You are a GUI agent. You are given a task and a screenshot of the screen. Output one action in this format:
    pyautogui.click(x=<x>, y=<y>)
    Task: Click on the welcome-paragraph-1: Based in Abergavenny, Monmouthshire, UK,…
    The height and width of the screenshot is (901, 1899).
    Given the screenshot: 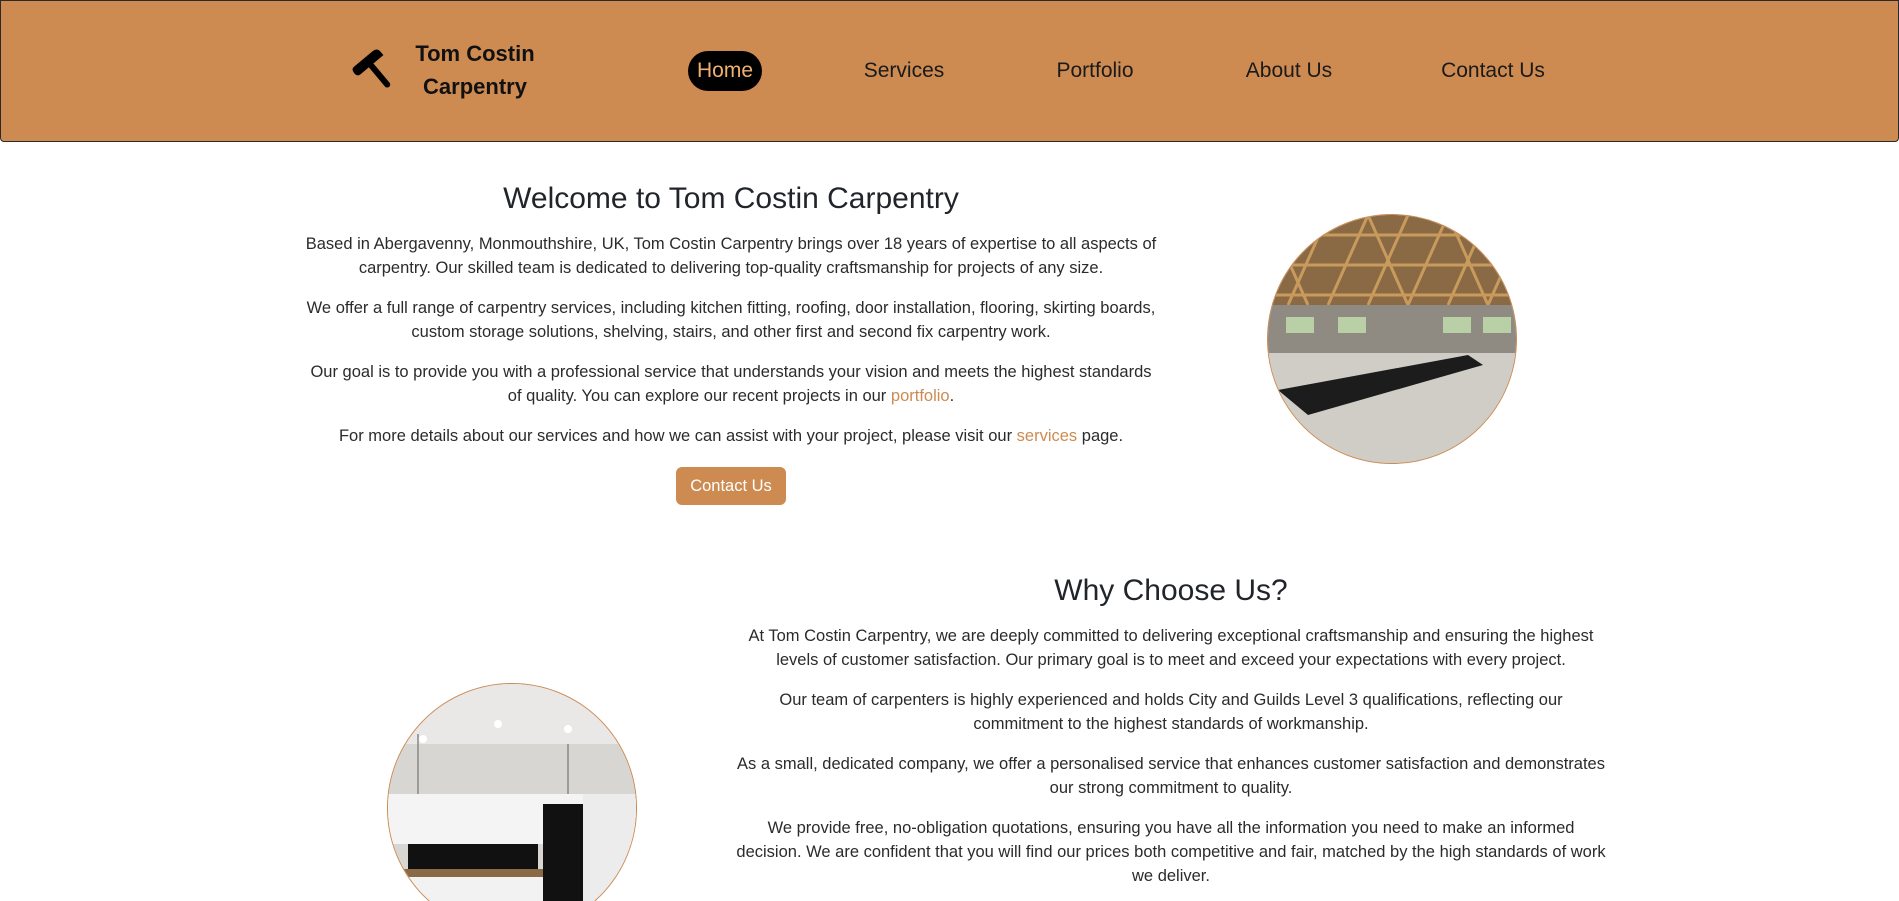 What is the action you would take?
    pyautogui.click(x=731, y=256)
    